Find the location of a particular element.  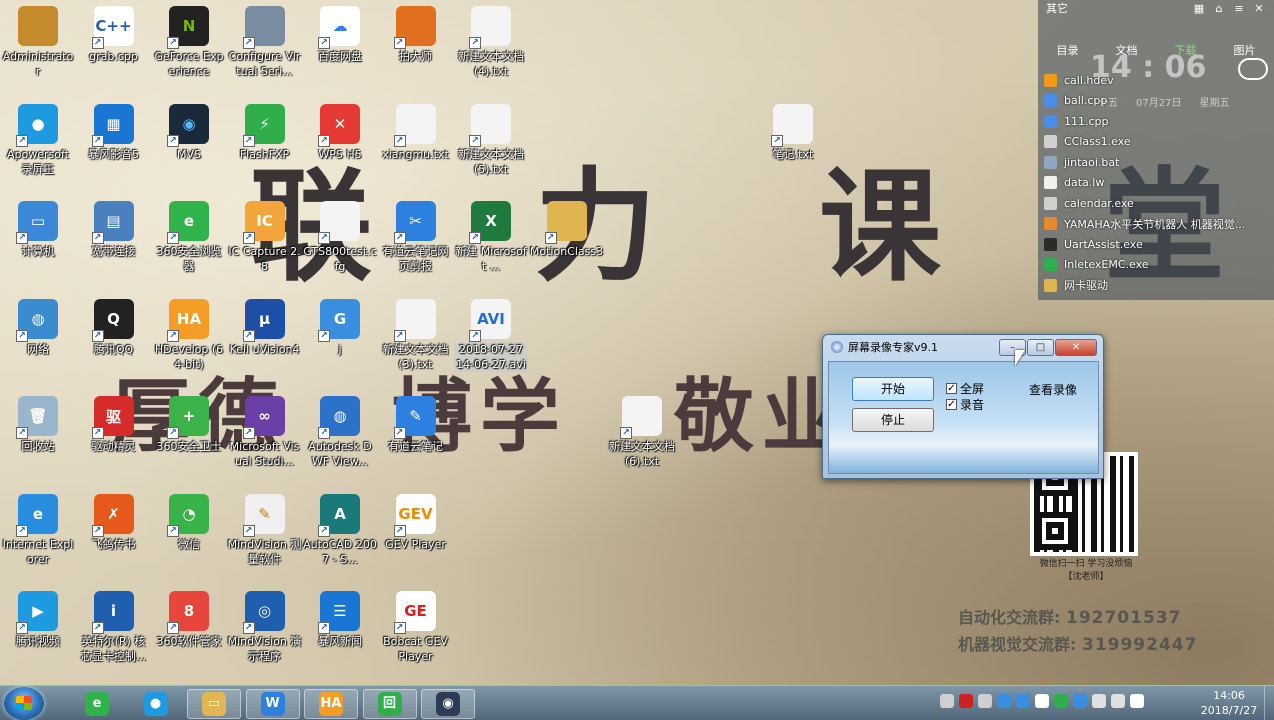

desktop-icon: N ↗ GeForce Experience is located at coordinates (189, 42).